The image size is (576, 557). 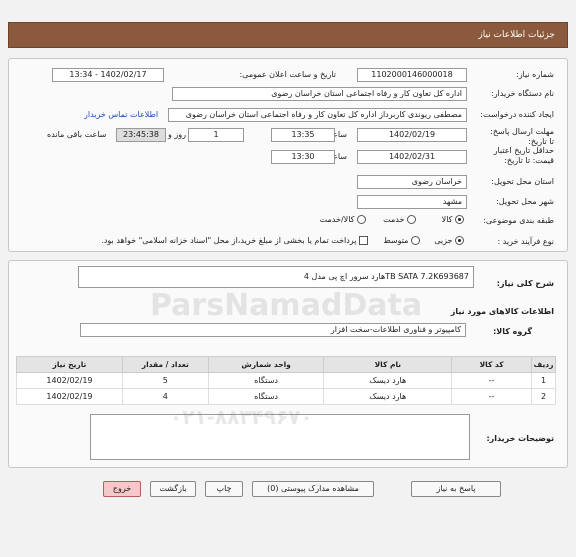 I want to click on days-remaining-field: 1, so click(x=216, y=135).